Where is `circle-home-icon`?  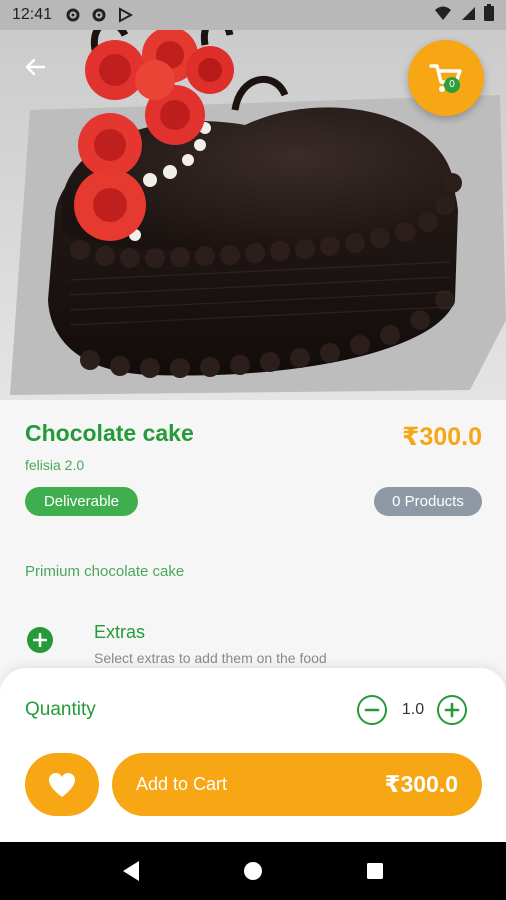
circle-home-icon is located at coordinates (253, 871).